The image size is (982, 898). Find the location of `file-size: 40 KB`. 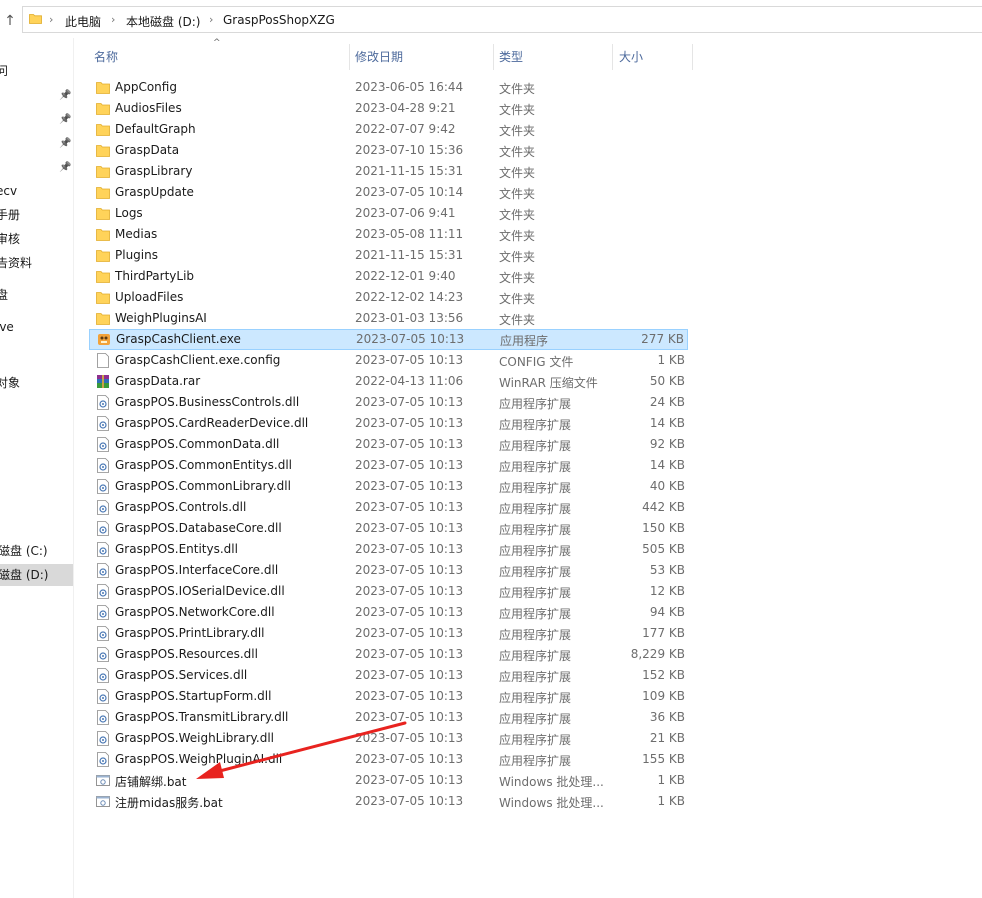

file-size: 40 KB is located at coordinates (667, 486).